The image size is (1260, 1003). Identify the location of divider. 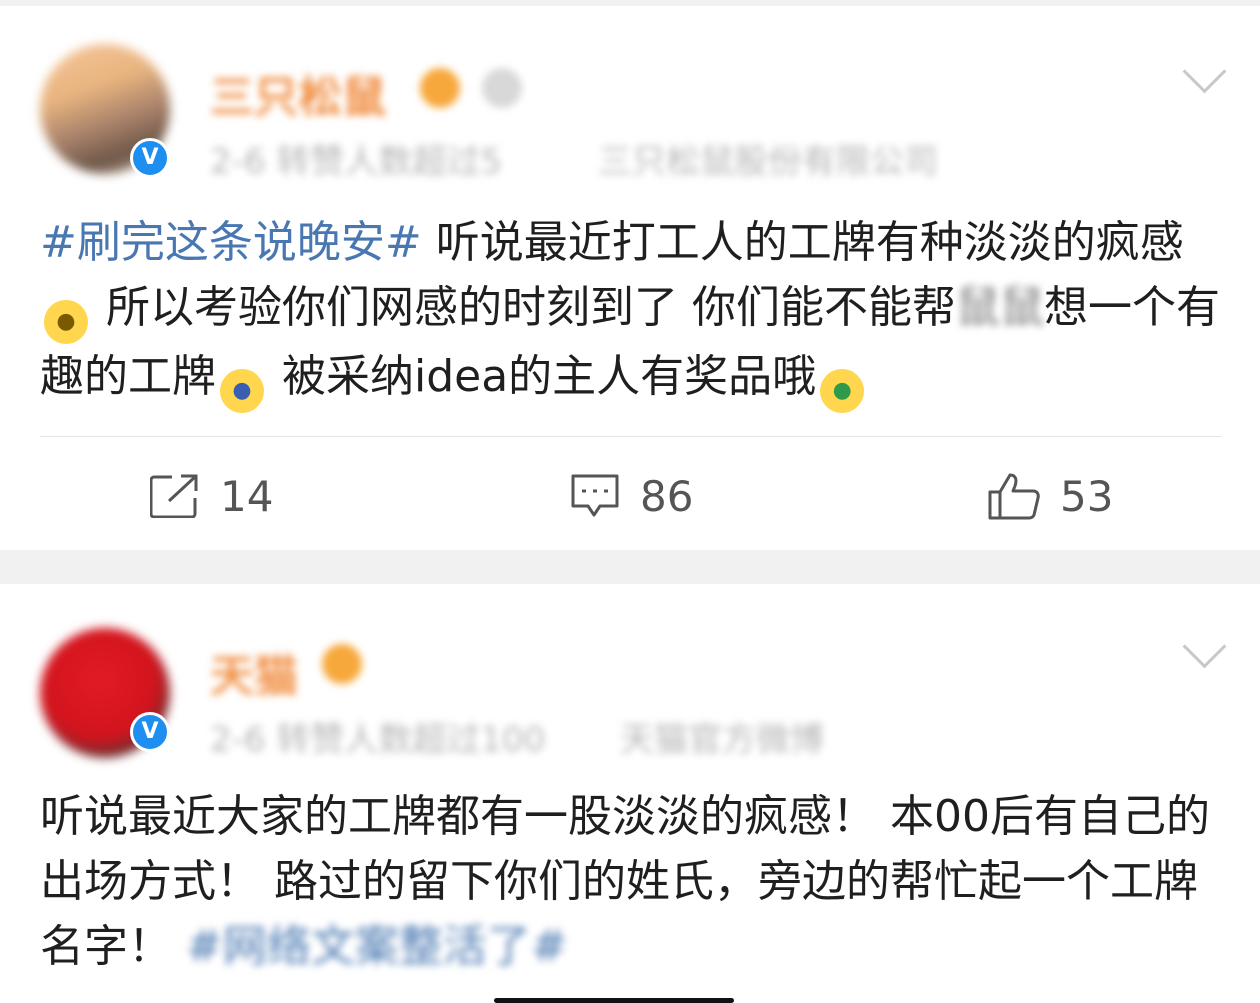
(631, 436).